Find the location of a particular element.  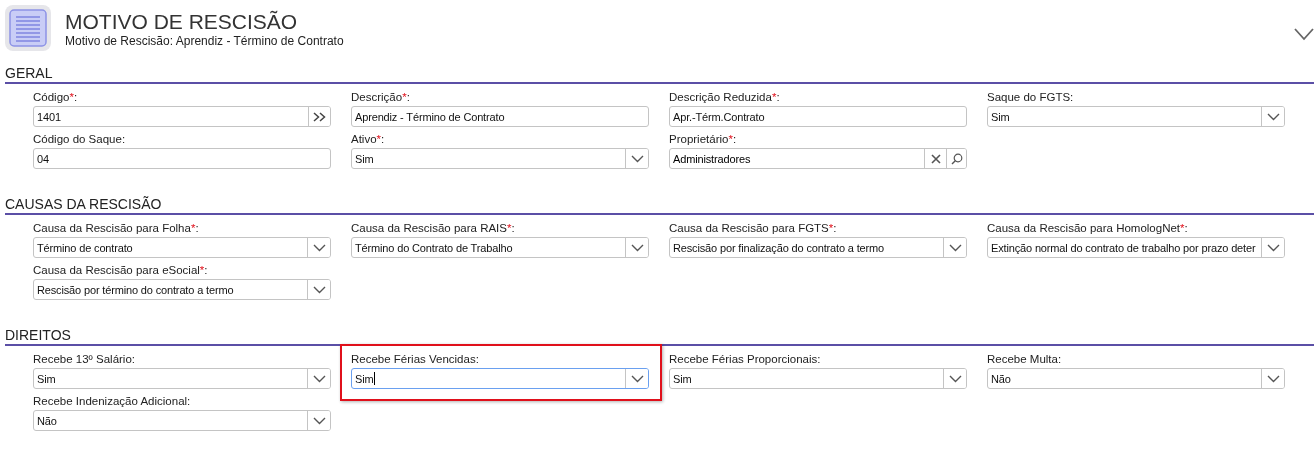

field-label: Código do Saque: is located at coordinates (79, 139).